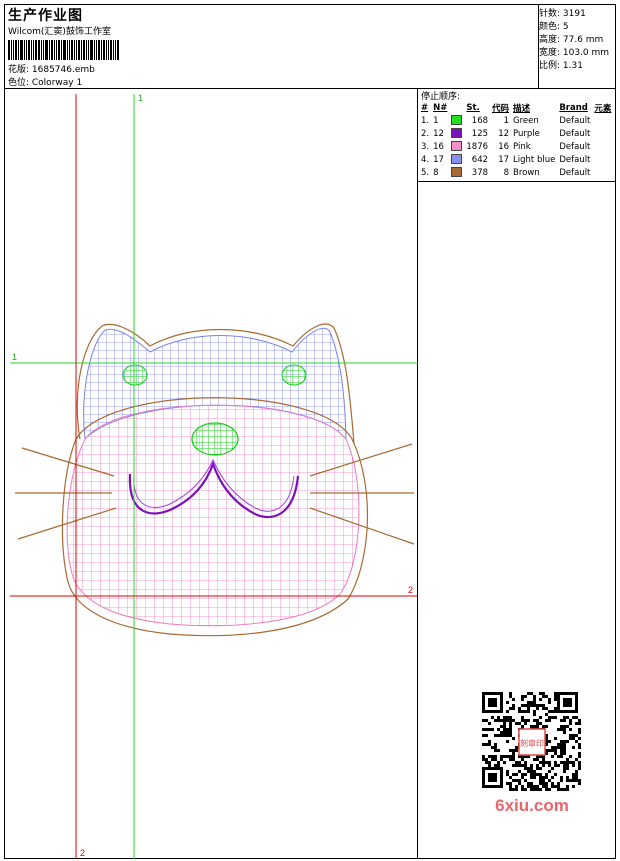 This screenshot has width=620, height=861. I want to click on row-index: 5., so click(425, 172).